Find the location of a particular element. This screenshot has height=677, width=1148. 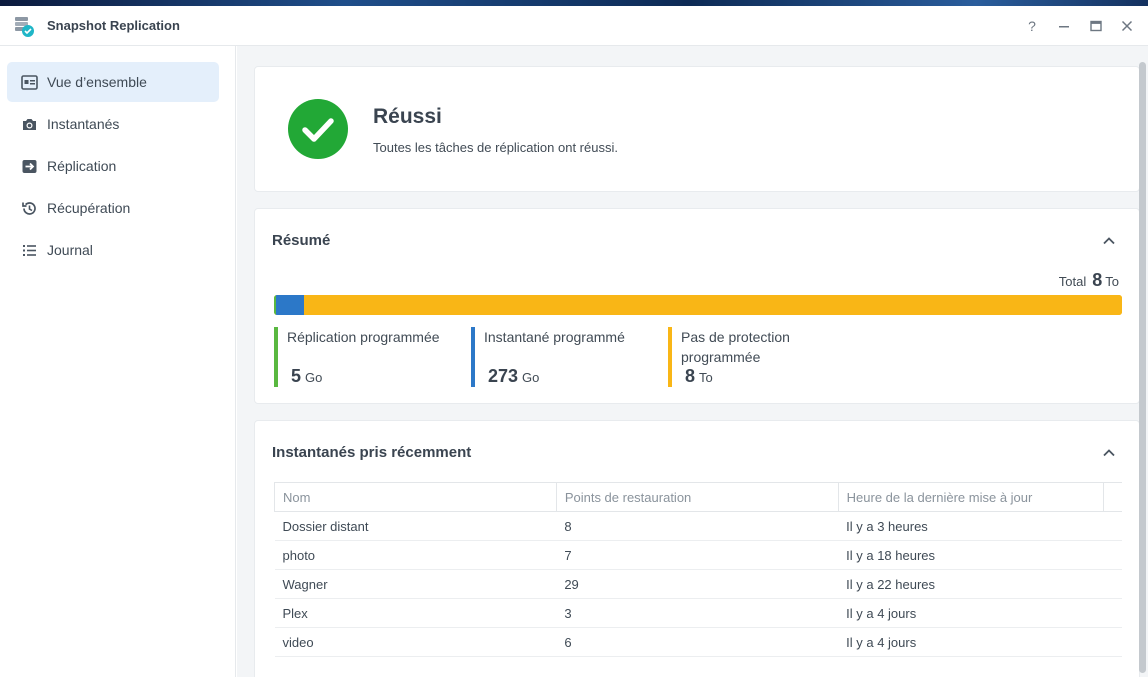

cell-restore-points: 6 is located at coordinates (697, 642).